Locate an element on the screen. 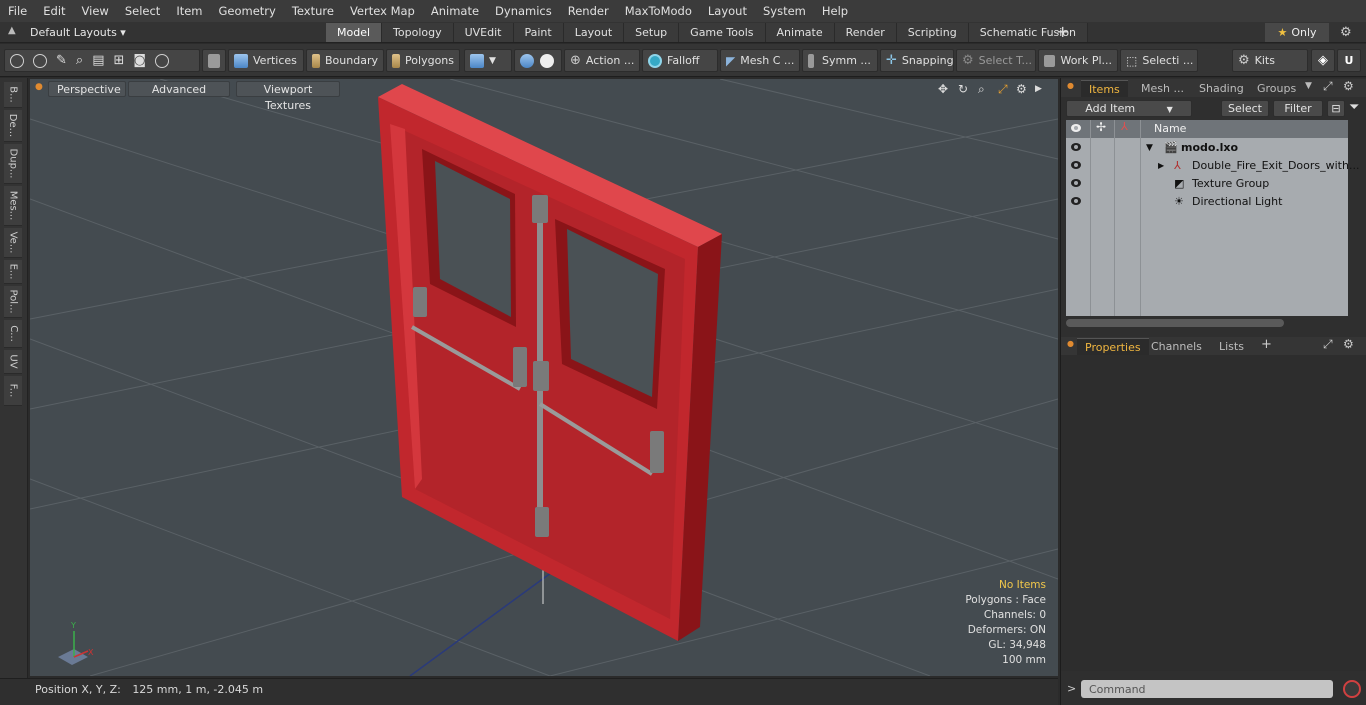 This screenshot has width=1366, height=705. tab-channels: Channels is located at coordinates (1176, 346).